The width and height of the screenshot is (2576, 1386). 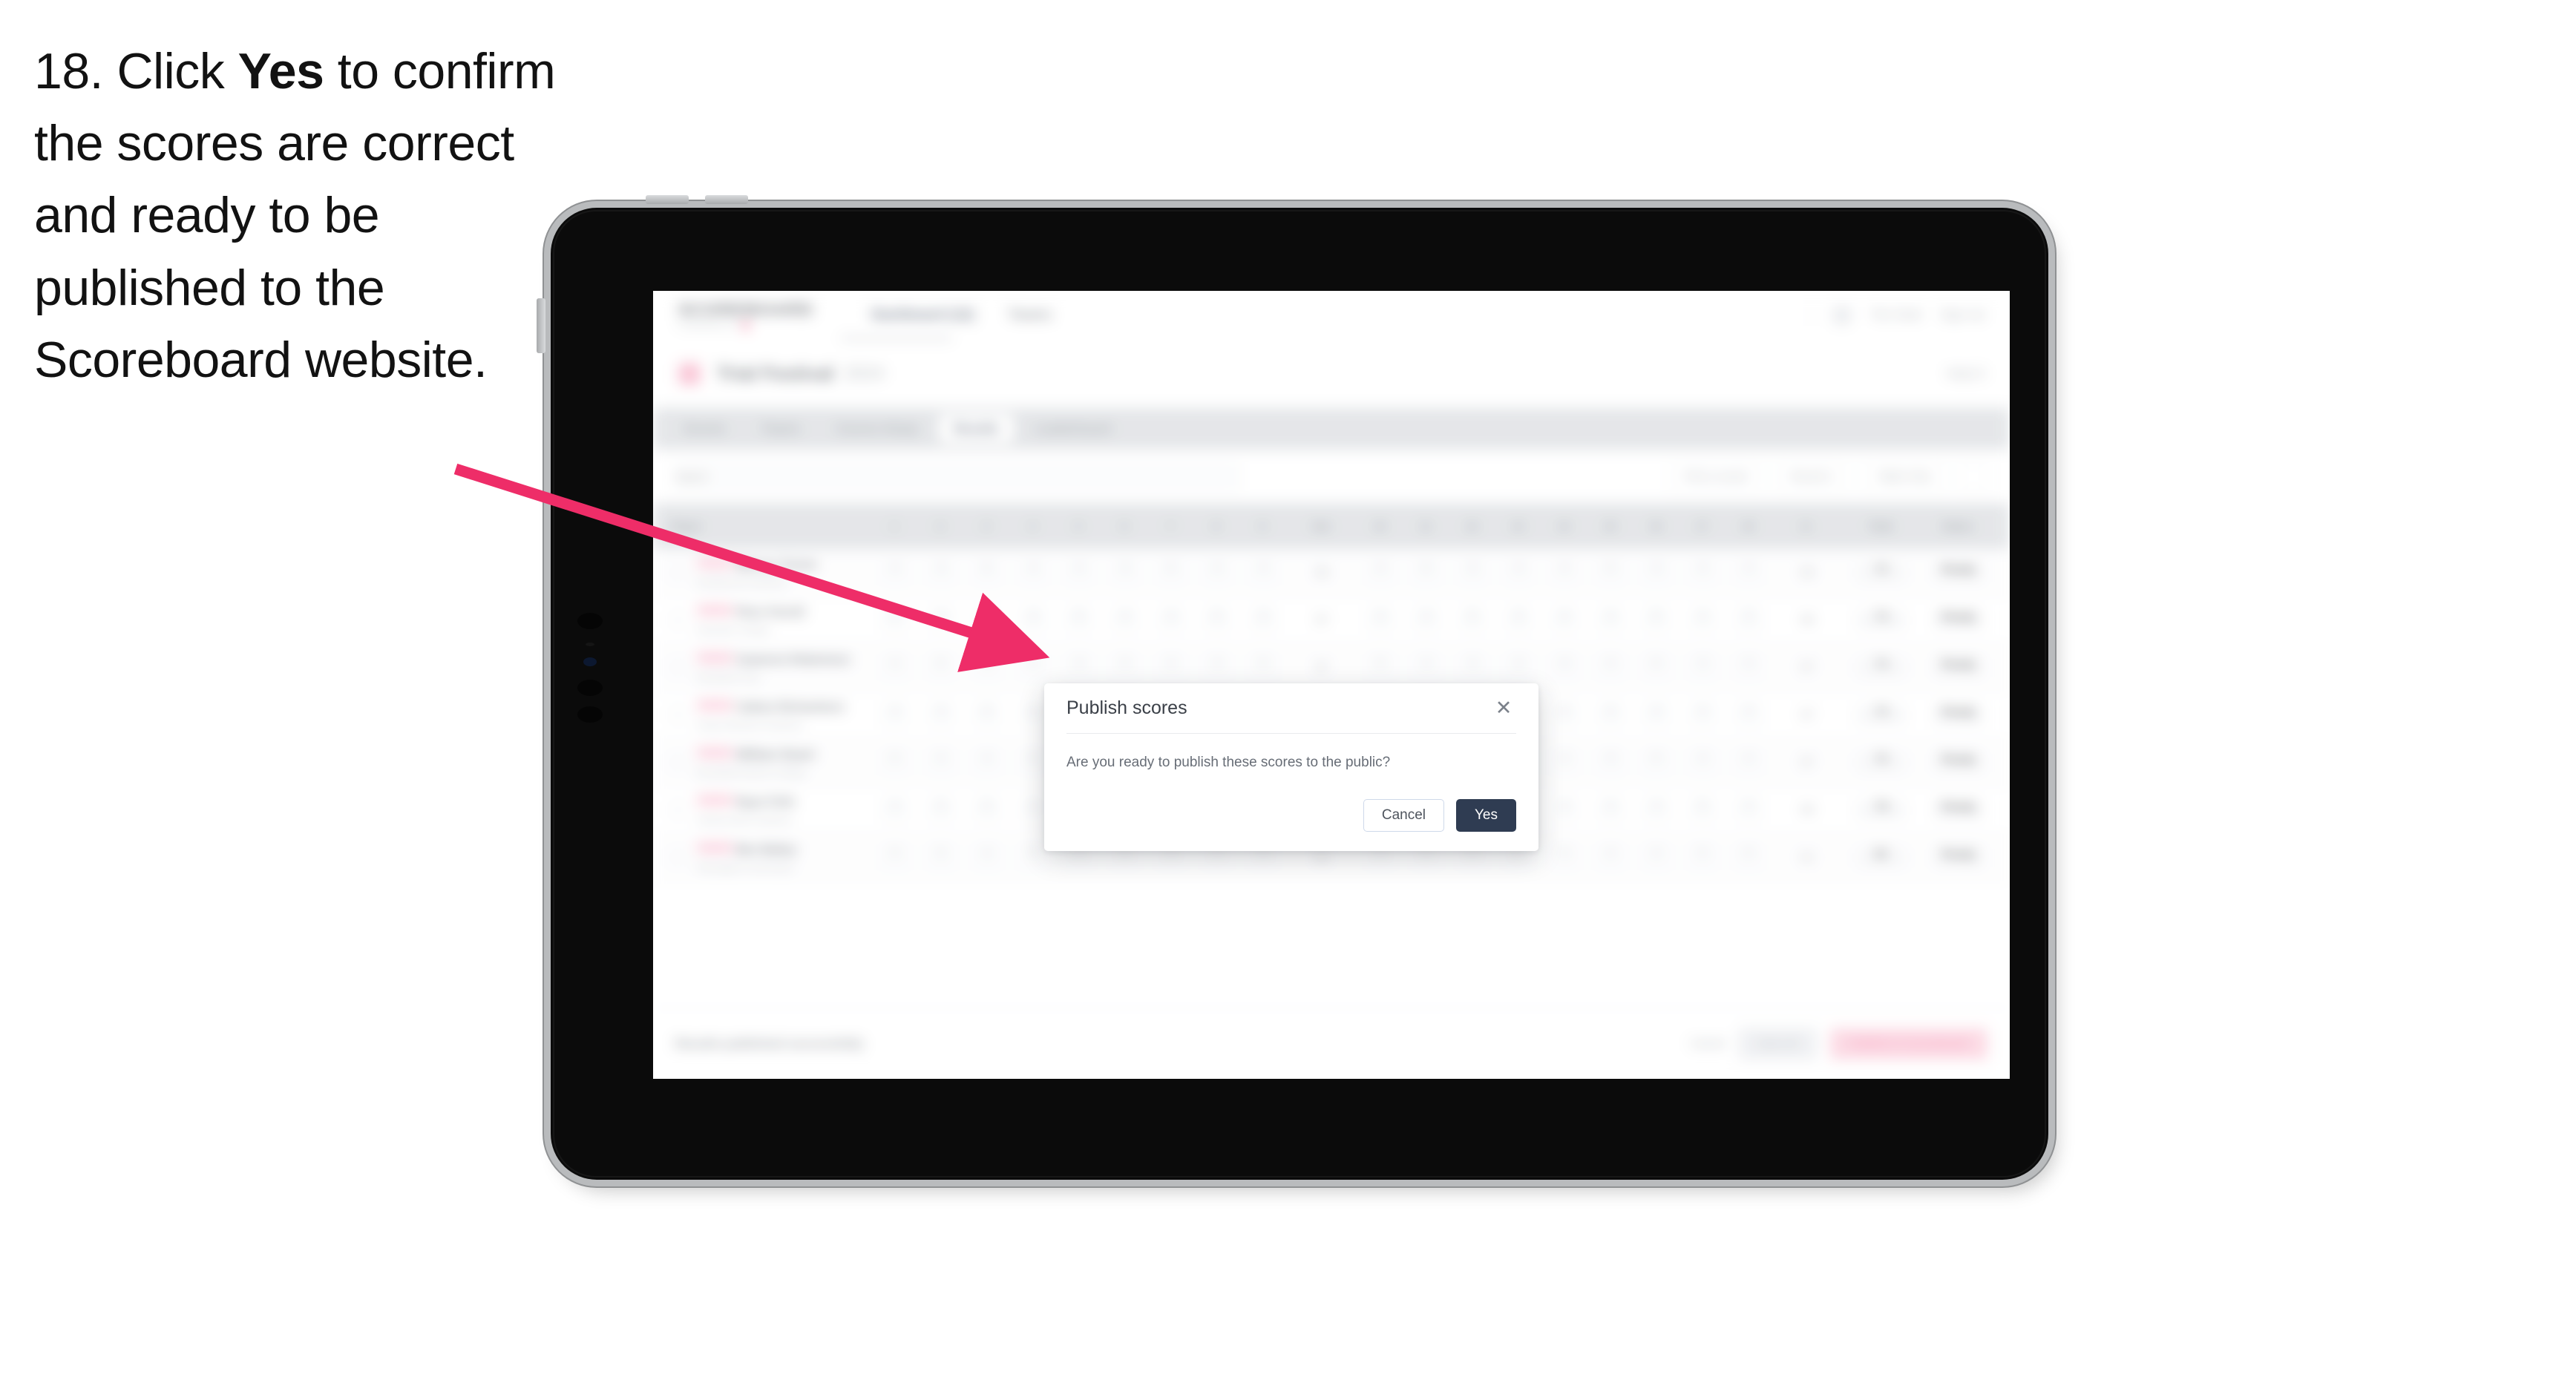 I want to click on camera-lens-icon, so click(x=590, y=661).